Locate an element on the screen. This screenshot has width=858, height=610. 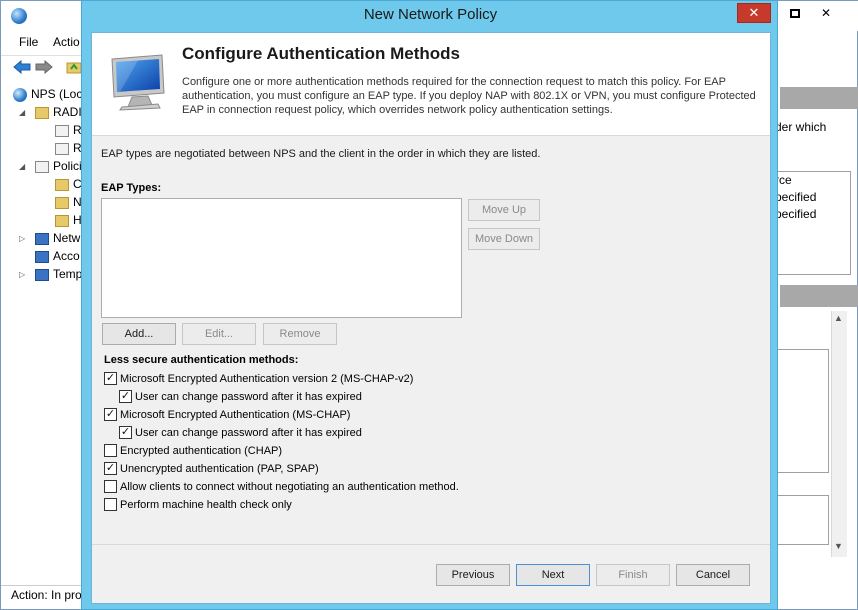
health-check-only-checkbox is located at coordinates (110, 504).